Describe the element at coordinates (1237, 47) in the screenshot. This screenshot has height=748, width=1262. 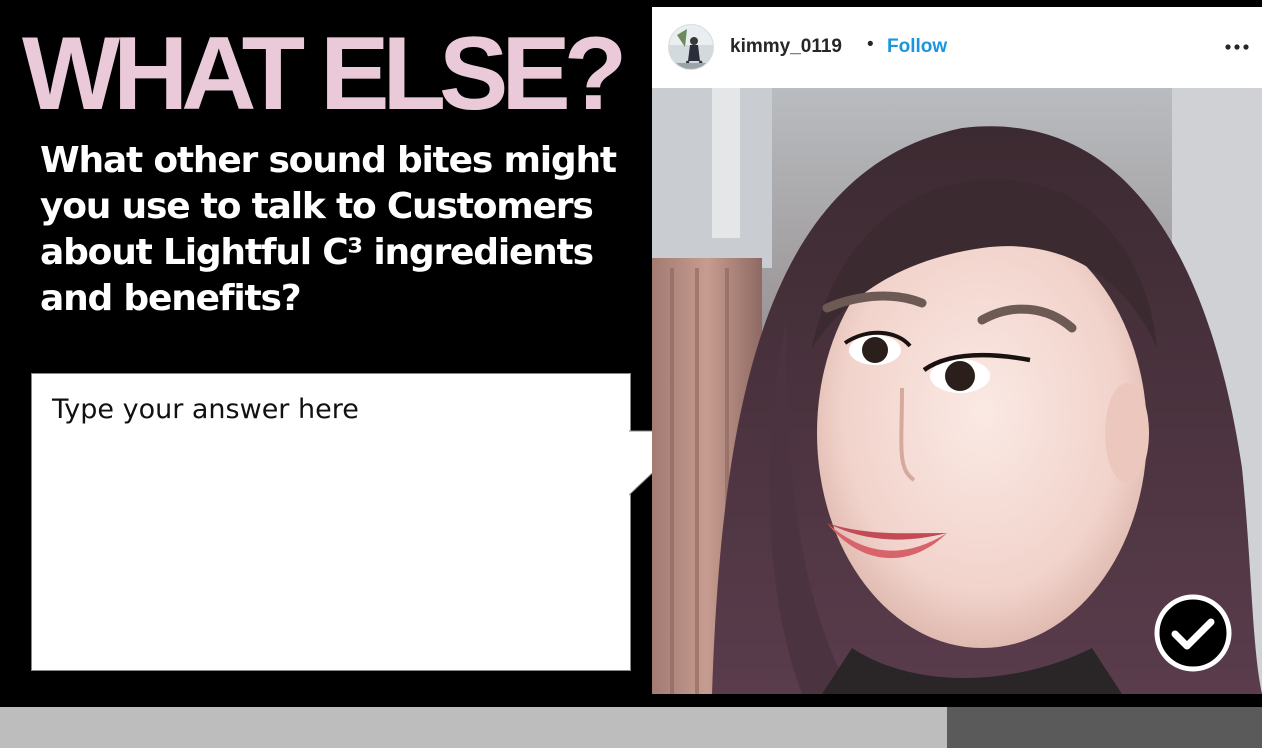
I see `more-horizontal-icon` at that location.